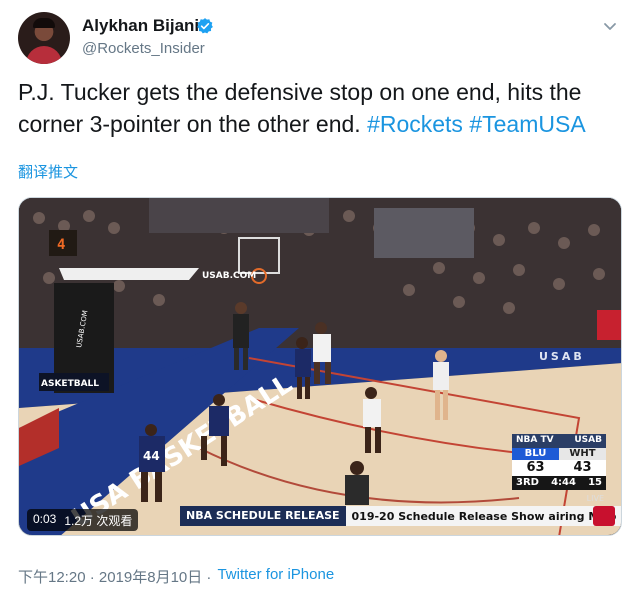 The image size is (640, 602). I want to click on chevron-down-icon, so click(610, 26).